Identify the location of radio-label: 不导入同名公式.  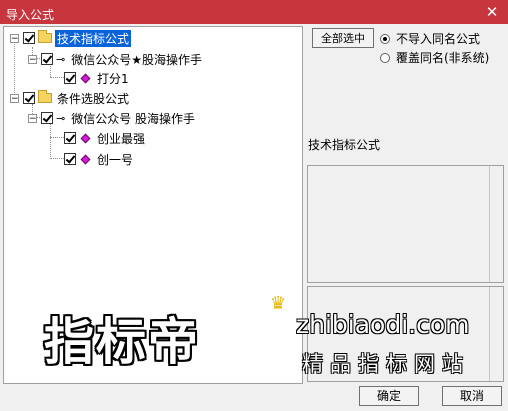
(438, 38).